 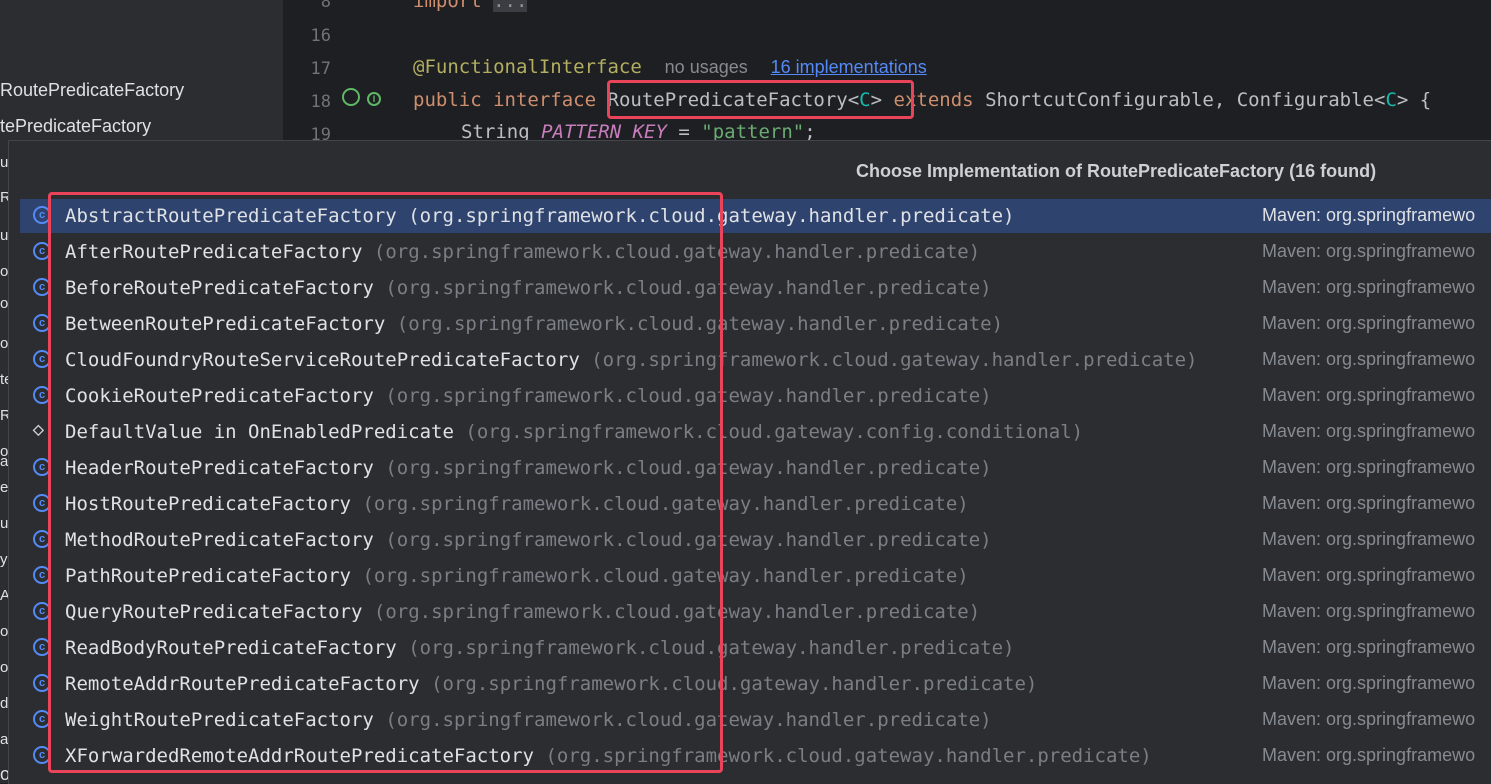 I want to click on implementations-link: 16 implementations, so click(x=849, y=67).